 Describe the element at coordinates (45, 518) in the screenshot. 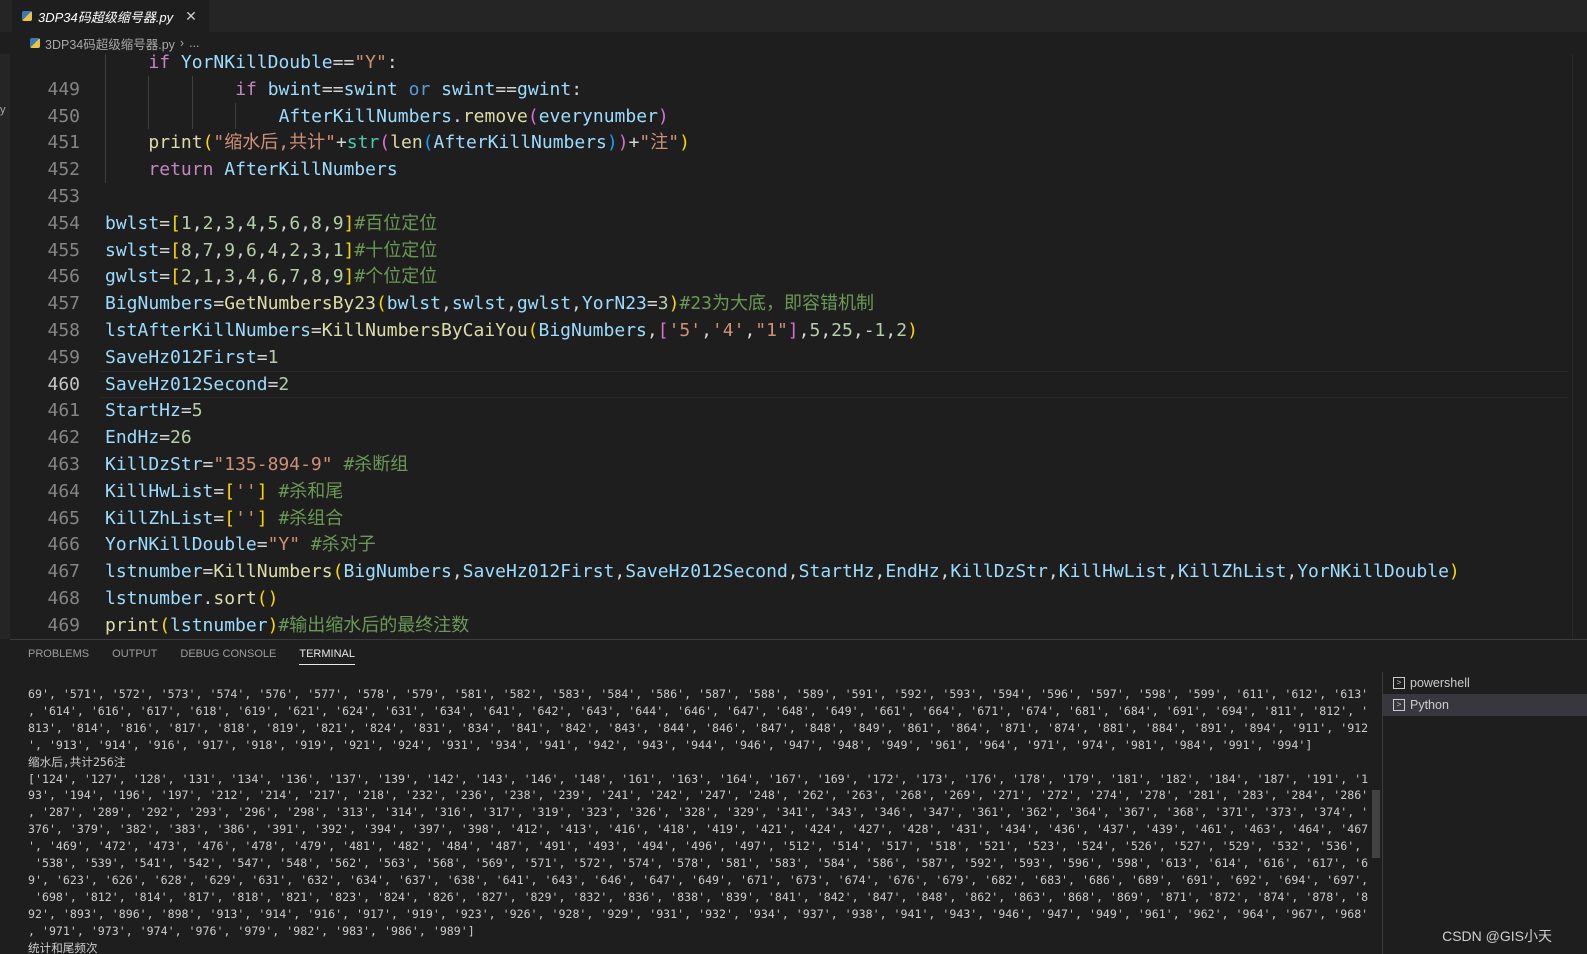

I see `line-number: 465` at that location.